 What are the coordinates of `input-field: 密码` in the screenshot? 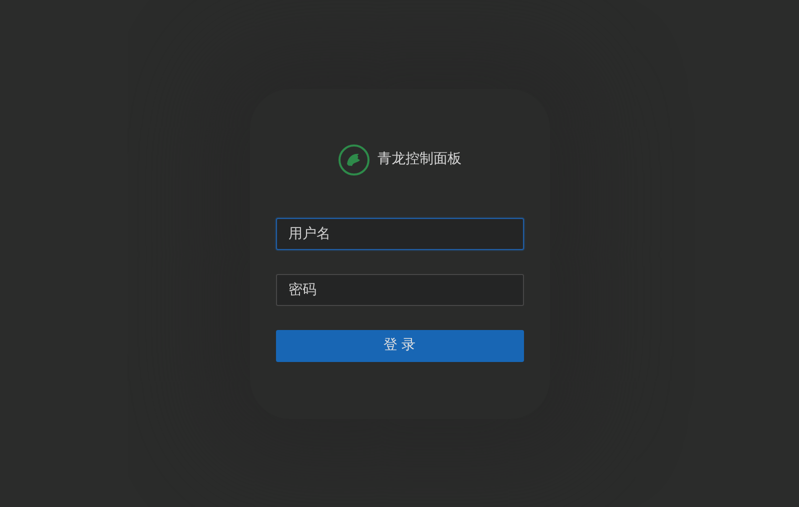 It's located at (400, 290).